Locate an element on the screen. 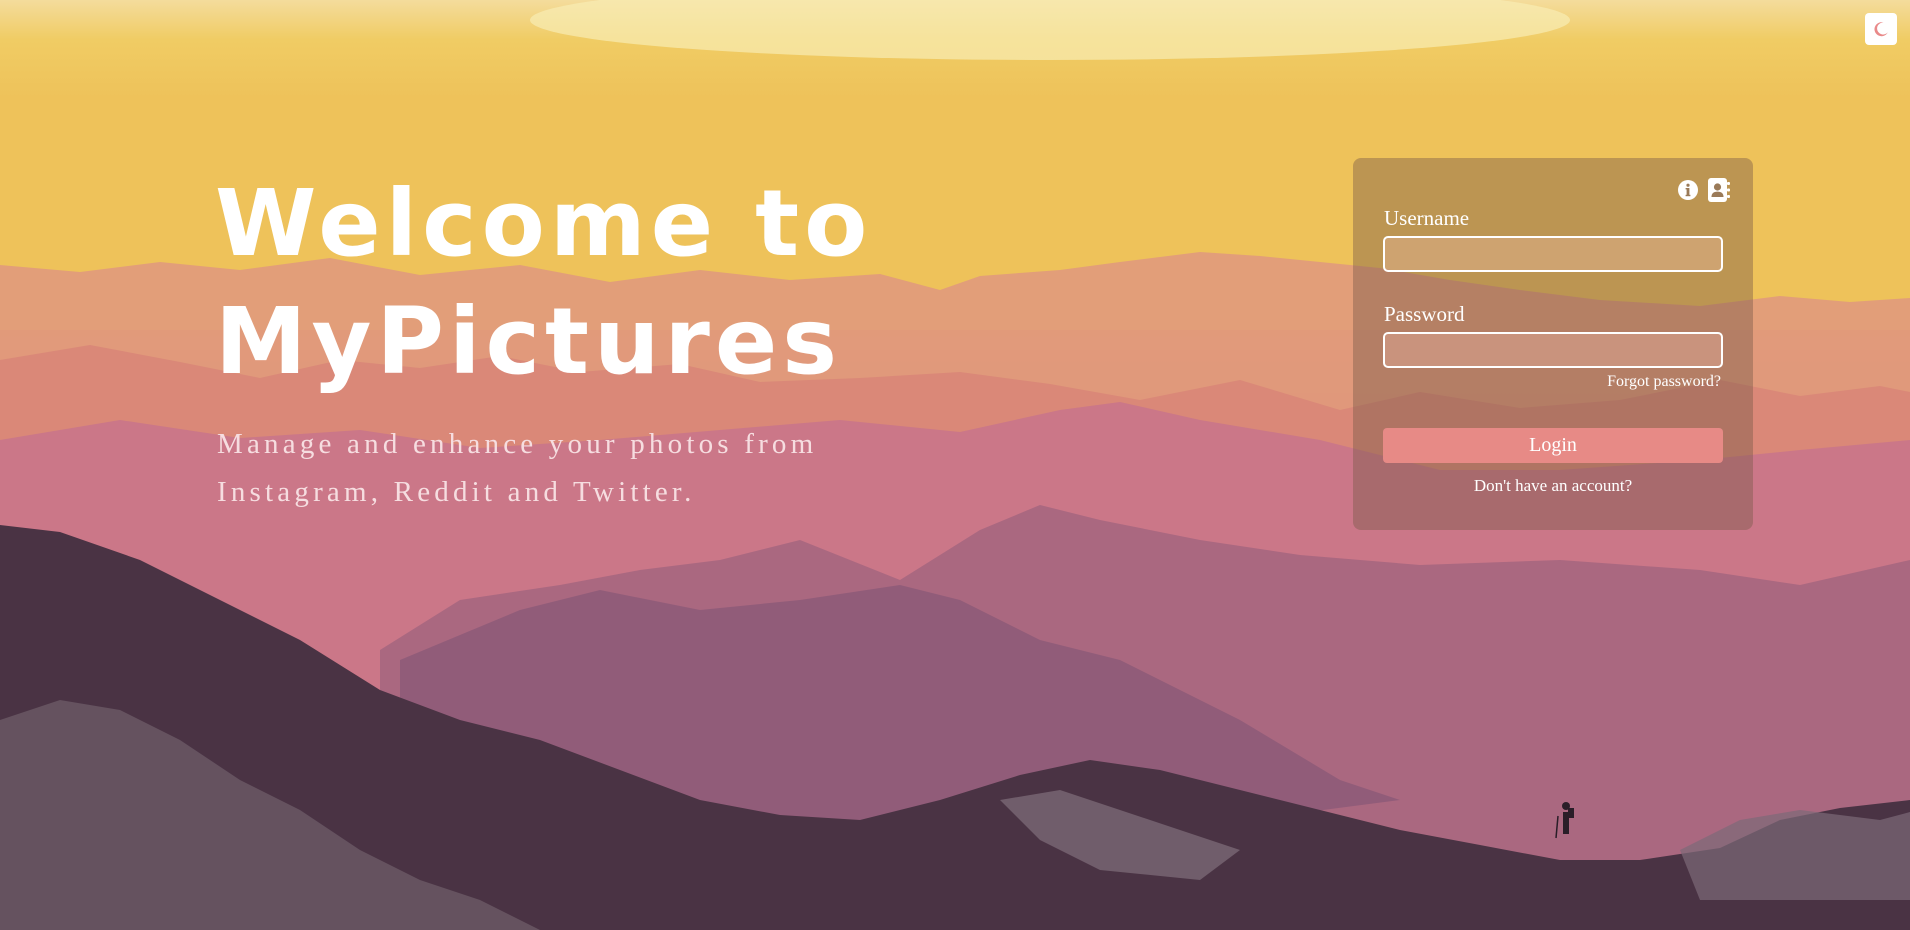  dark-mode-toggle is located at coordinates (1881, 29).